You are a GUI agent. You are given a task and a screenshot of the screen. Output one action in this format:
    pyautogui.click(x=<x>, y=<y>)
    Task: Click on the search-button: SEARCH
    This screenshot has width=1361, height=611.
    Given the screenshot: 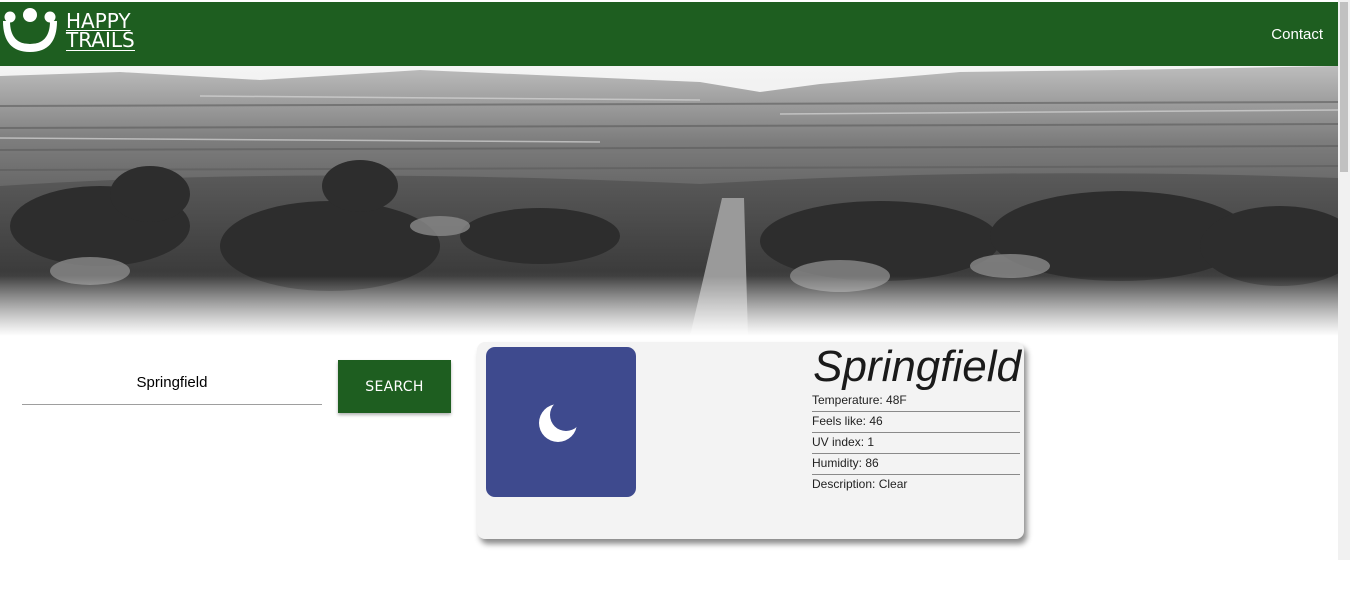 What is the action you would take?
    pyautogui.click(x=394, y=386)
    